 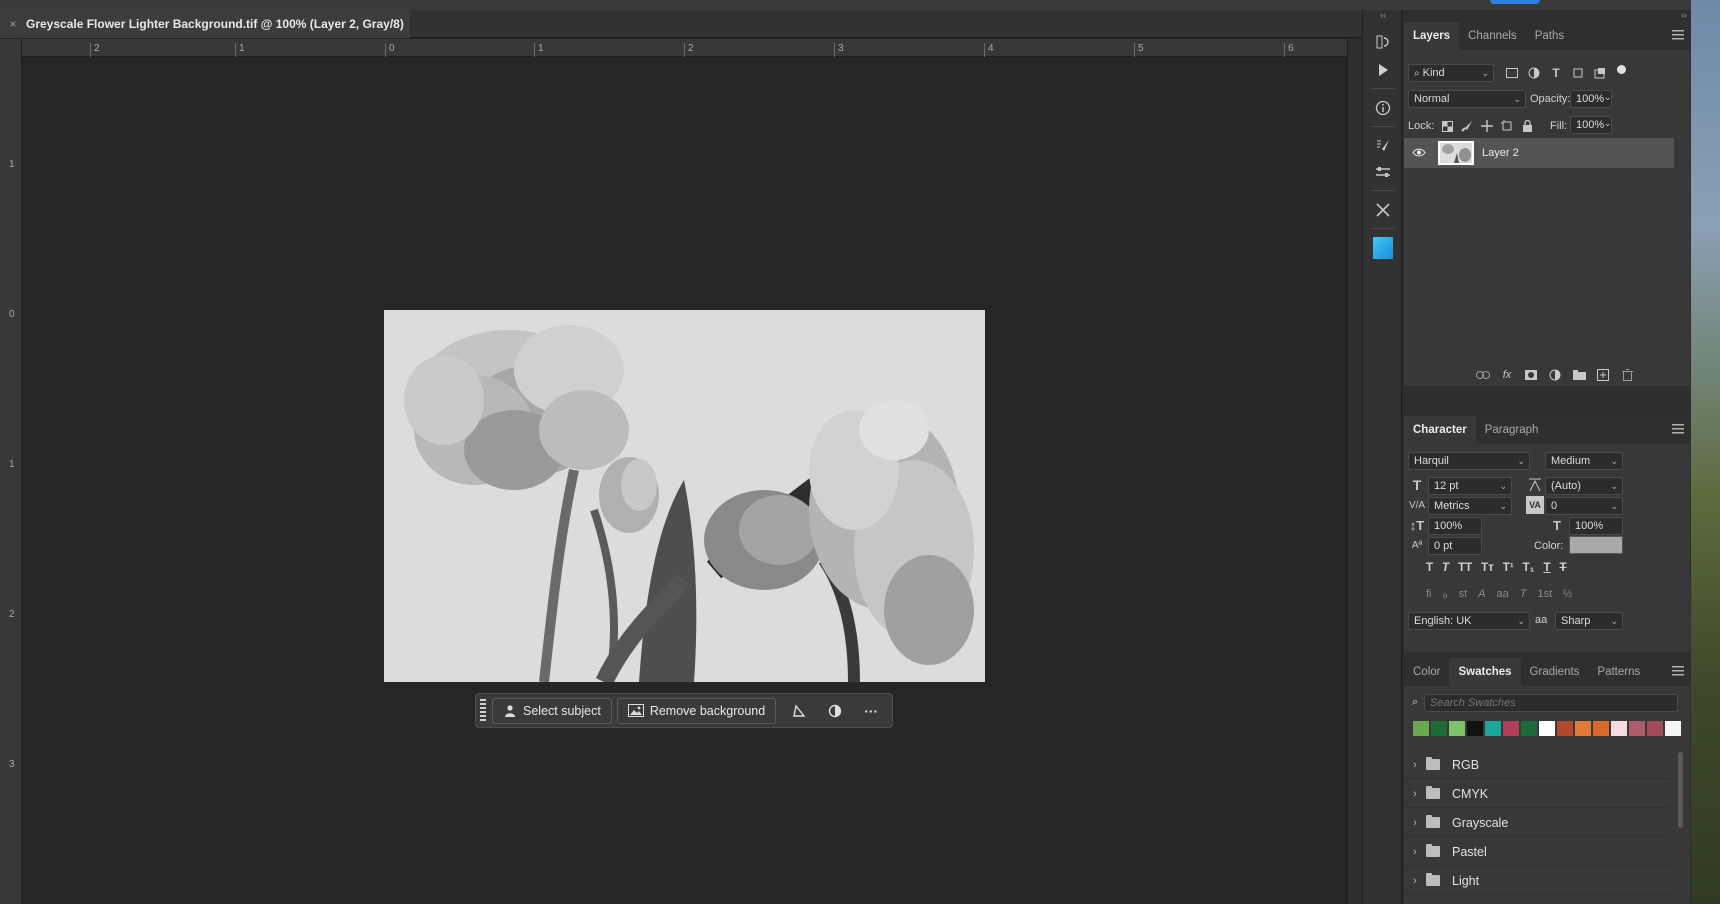 I want to click on tools-icon, so click(x=1383, y=210).